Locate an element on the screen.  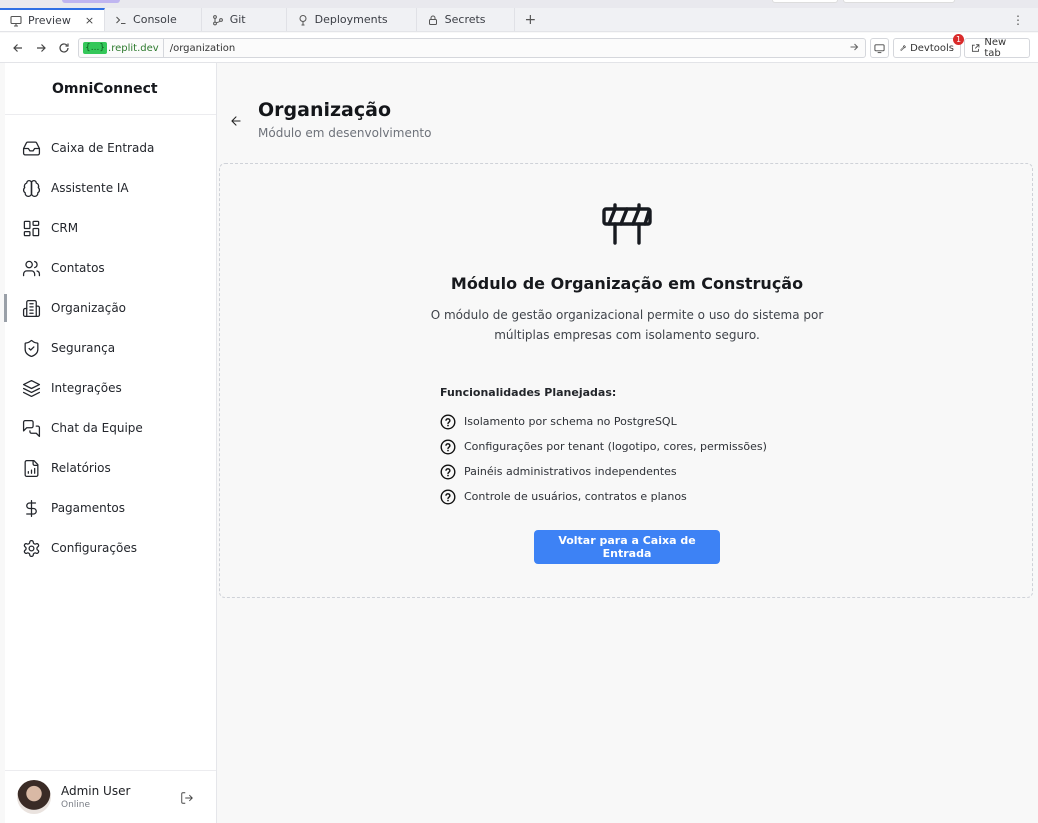
devtools-button: Devtools 1 is located at coordinates (928, 46).